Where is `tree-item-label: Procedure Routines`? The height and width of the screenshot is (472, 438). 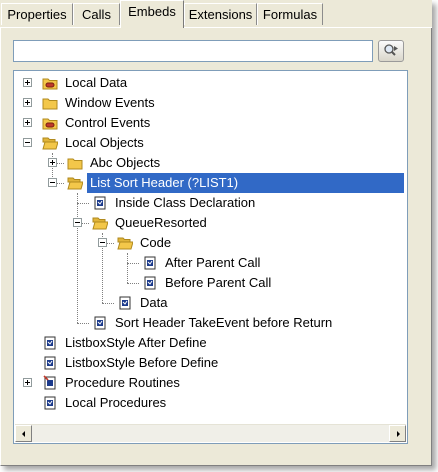 tree-item-label: Procedure Routines is located at coordinates (122, 382).